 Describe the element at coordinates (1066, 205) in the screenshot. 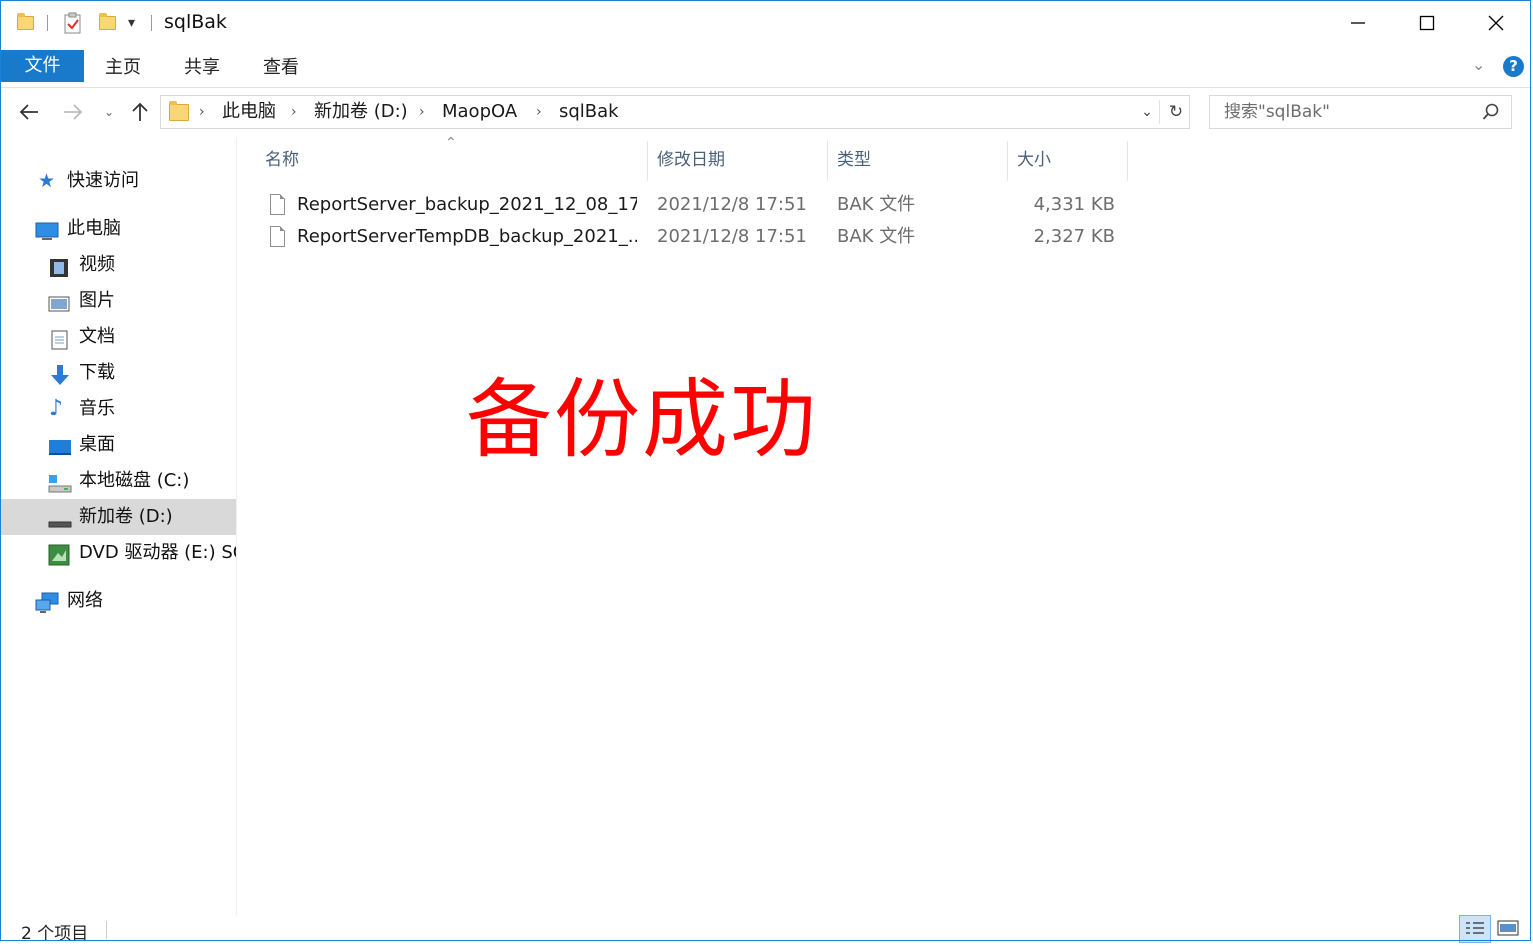

I see `file-size: 4,331 KB` at that location.